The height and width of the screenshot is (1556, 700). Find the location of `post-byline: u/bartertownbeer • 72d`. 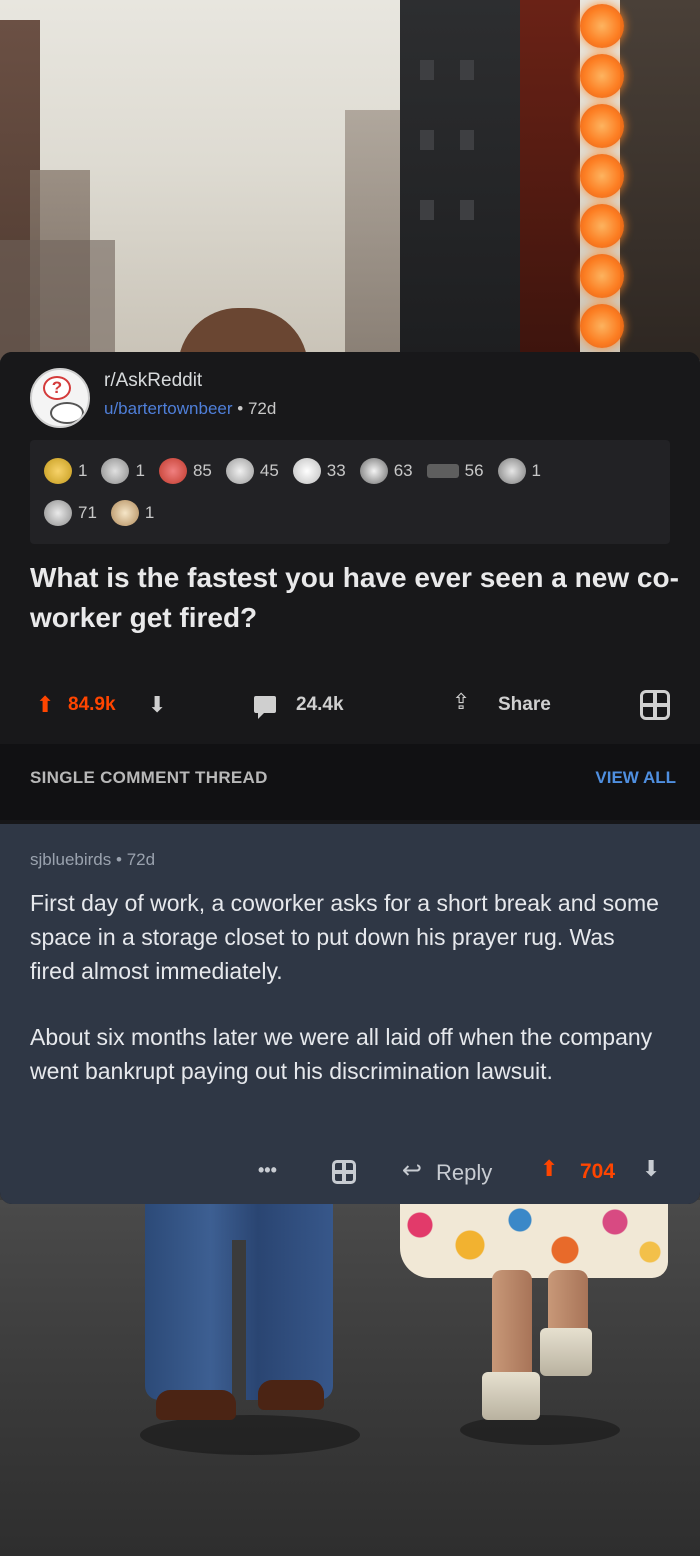

post-byline: u/bartertownbeer • 72d is located at coordinates (190, 409).